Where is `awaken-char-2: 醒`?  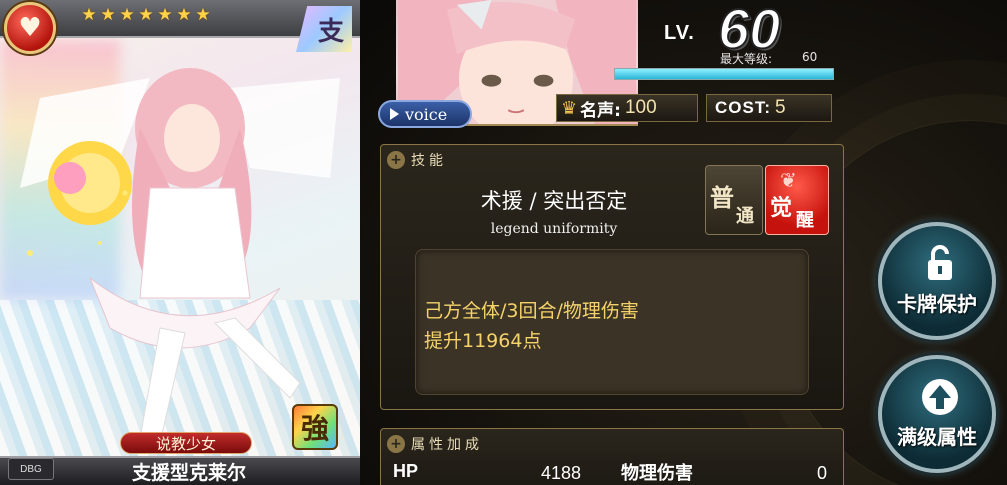 awaken-char-2: 醒 is located at coordinates (805, 220).